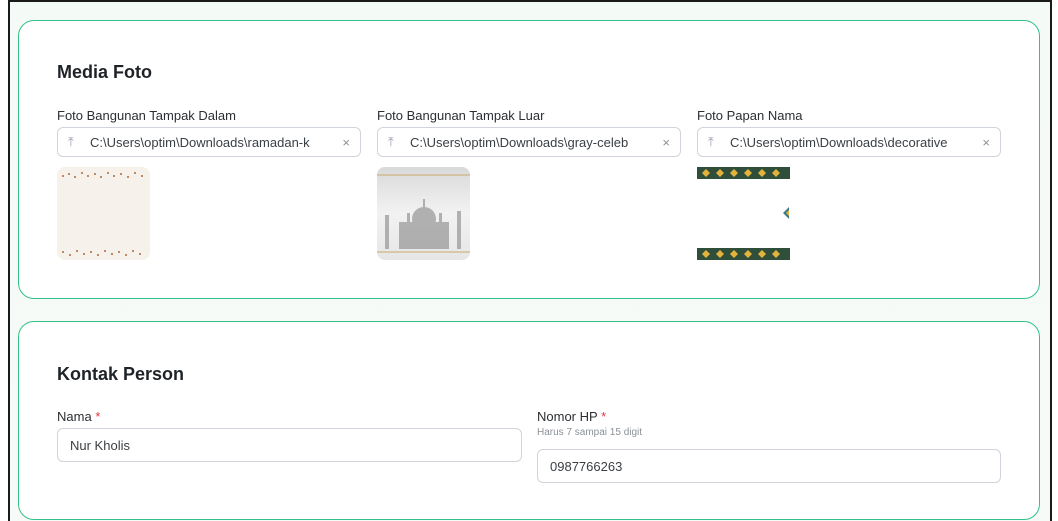 The width and height of the screenshot is (1058, 521). I want to click on foto-luar-file-input: ⤒ C:\Users\optim\Downloads\gray-celeb ×, so click(529, 142).